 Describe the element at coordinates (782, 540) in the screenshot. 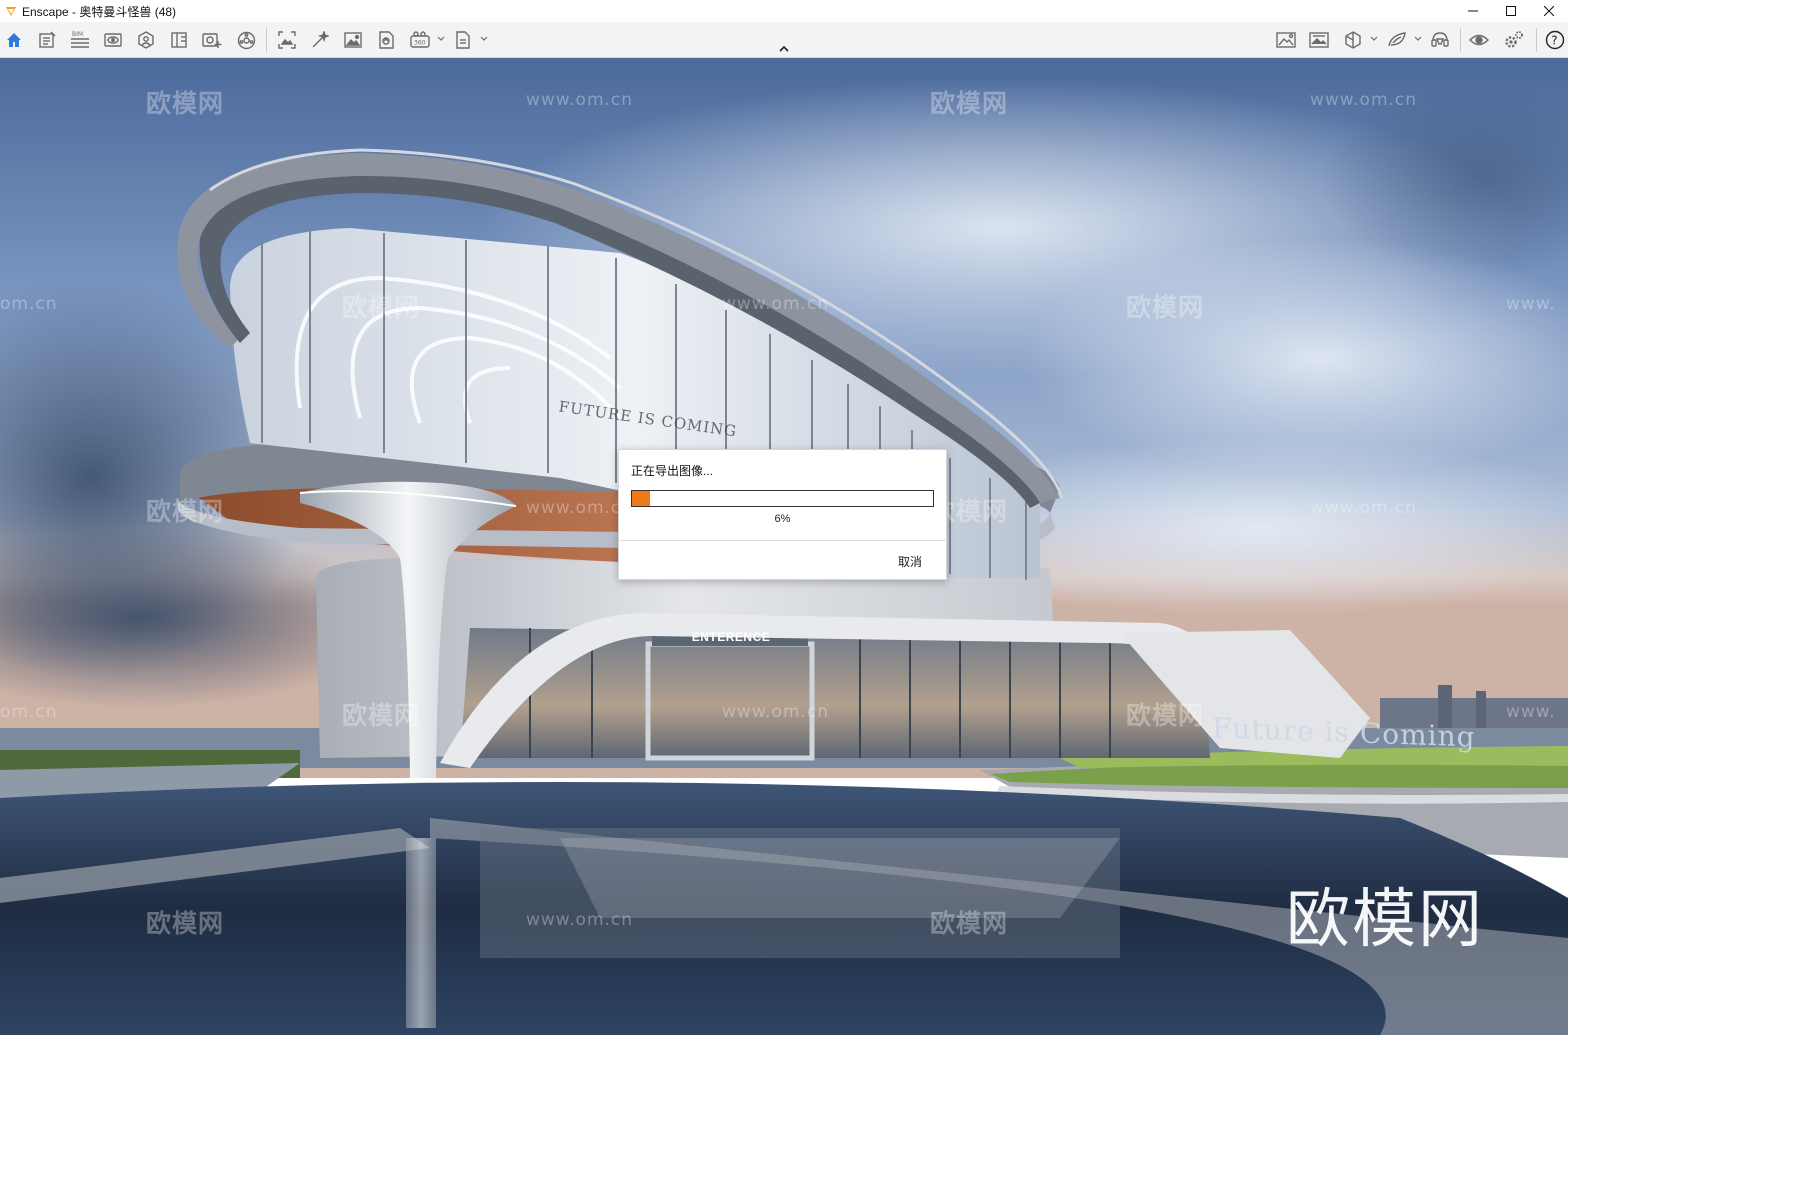

I see `dialog-divider` at that location.